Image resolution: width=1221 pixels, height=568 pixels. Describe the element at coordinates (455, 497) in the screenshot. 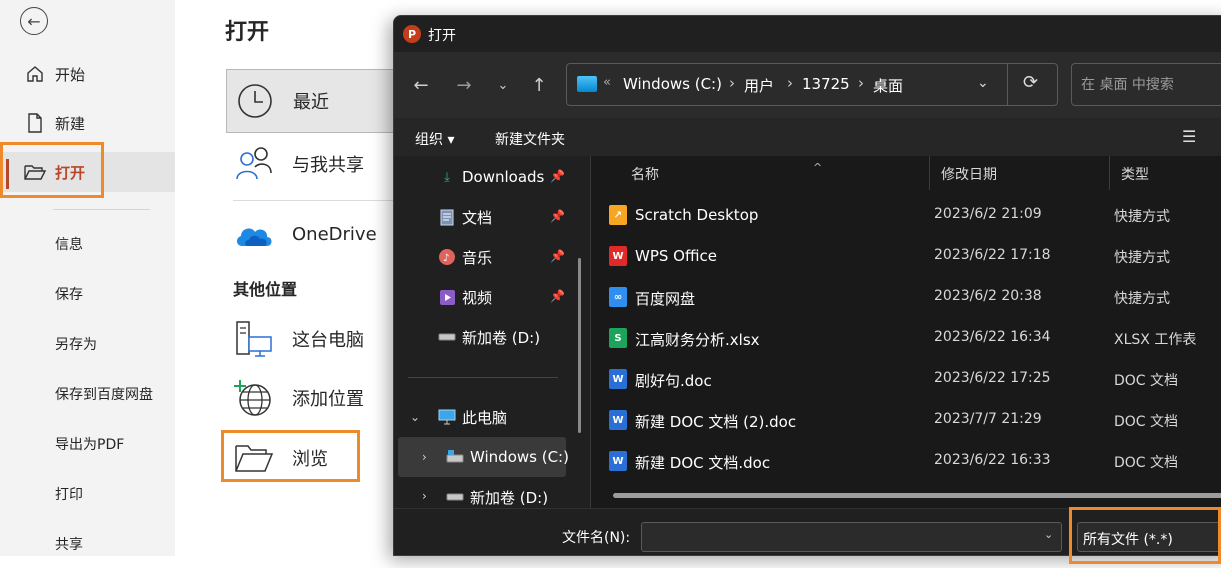

I see `drive-icon` at that location.